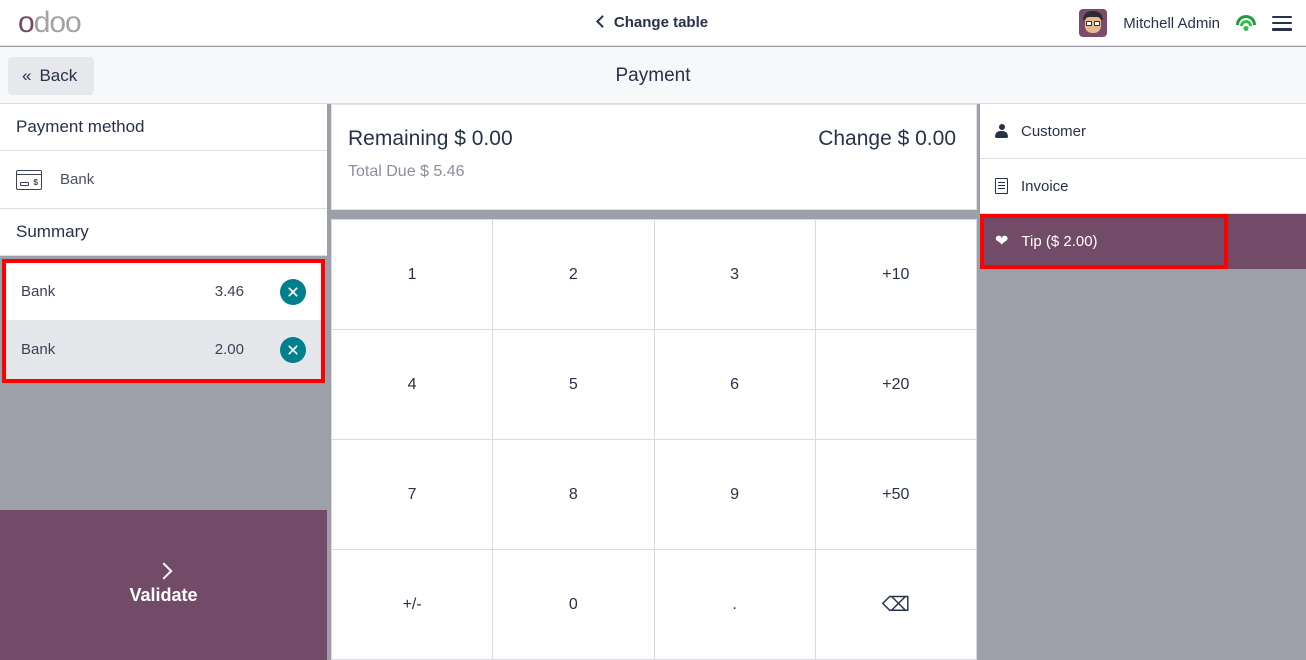 This screenshot has height=660, width=1306. I want to click on numpad-key-backspace: ⌫, so click(895, 604).